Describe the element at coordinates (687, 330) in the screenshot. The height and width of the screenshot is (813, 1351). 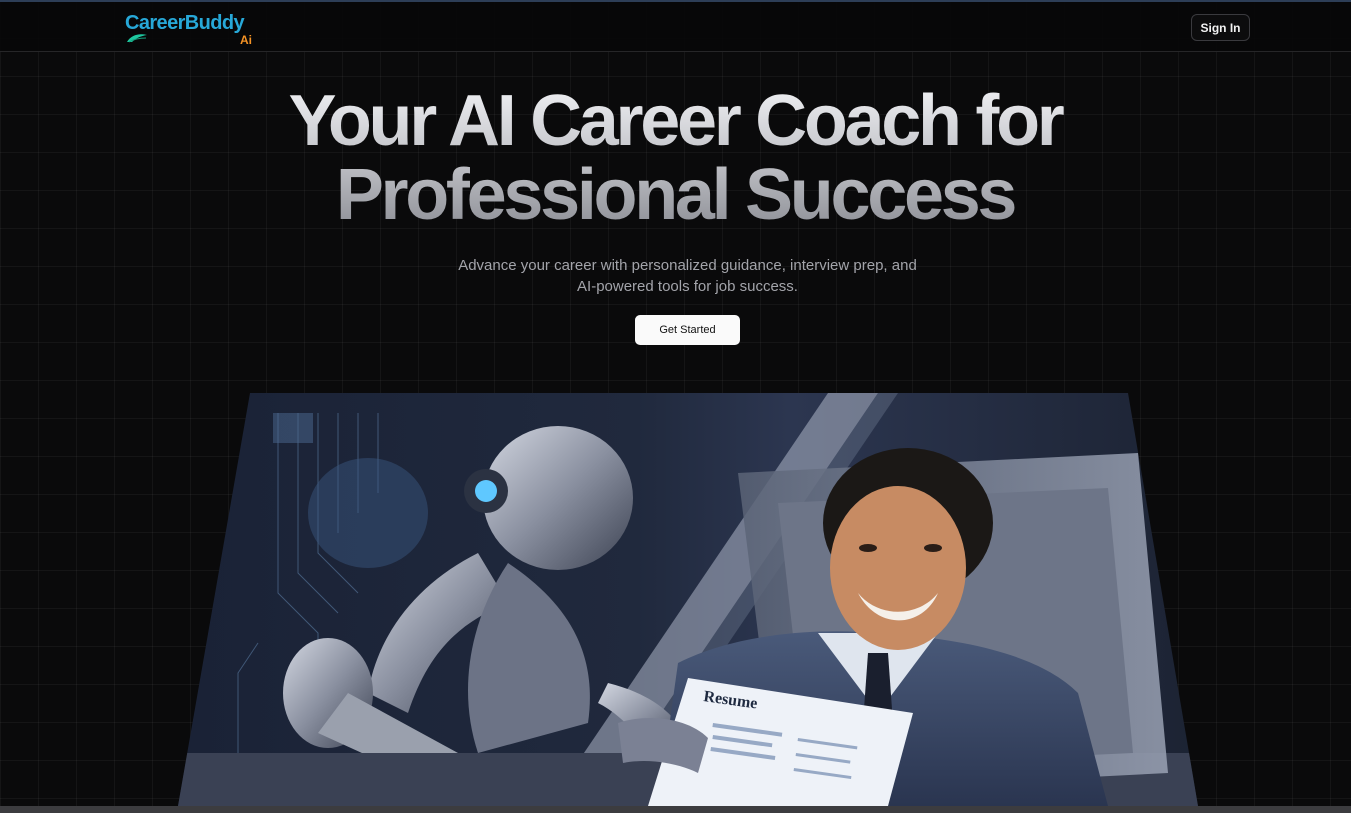
I see `get-started-button: Get Started` at that location.